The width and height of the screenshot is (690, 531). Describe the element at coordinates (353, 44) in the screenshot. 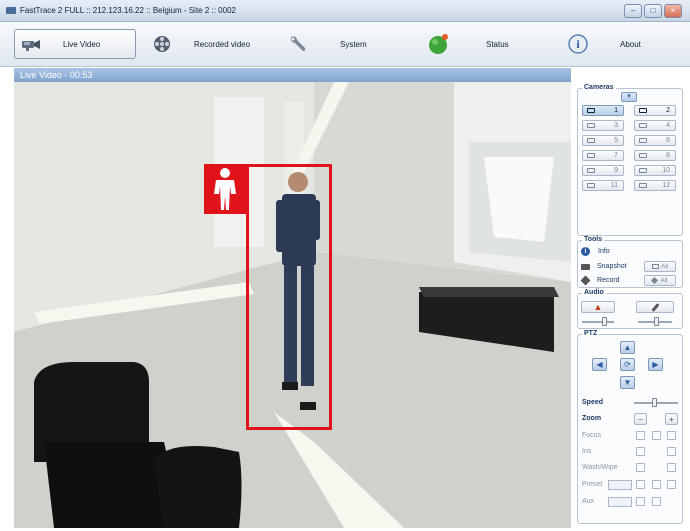

I see `toolbar-system-label: System` at that location.